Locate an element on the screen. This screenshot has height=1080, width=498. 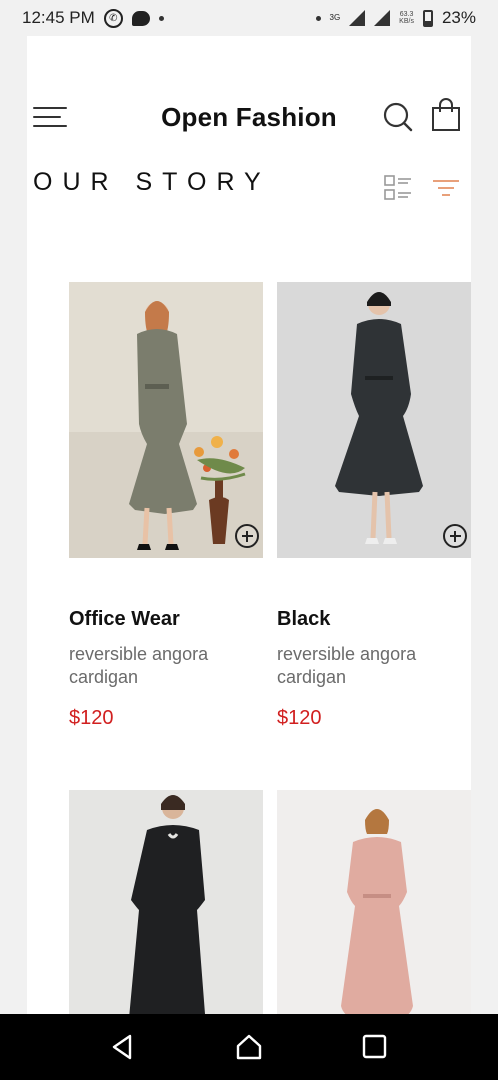
section-title: OUR STORY is located at coordinates (152, 182).